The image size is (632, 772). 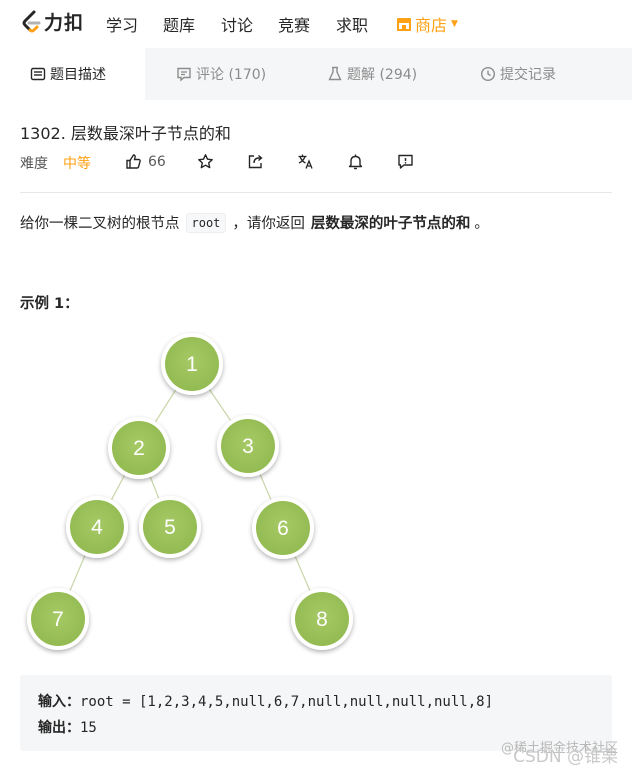 I want to click on input-label: 输入：, so click(x=59, y=702).